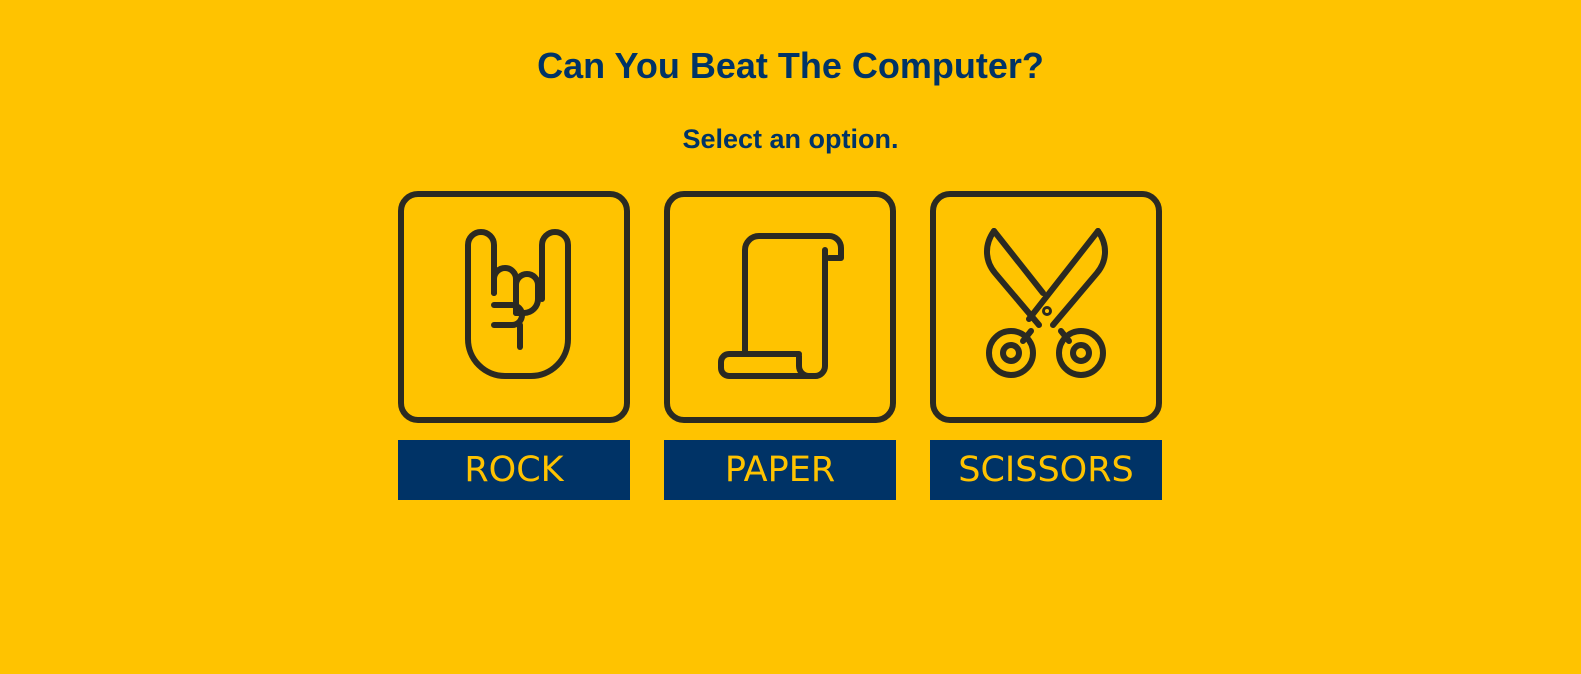 This screenshot has width=1581, height=674. I want to click on paper-scroll-icon, so click(781, 306).